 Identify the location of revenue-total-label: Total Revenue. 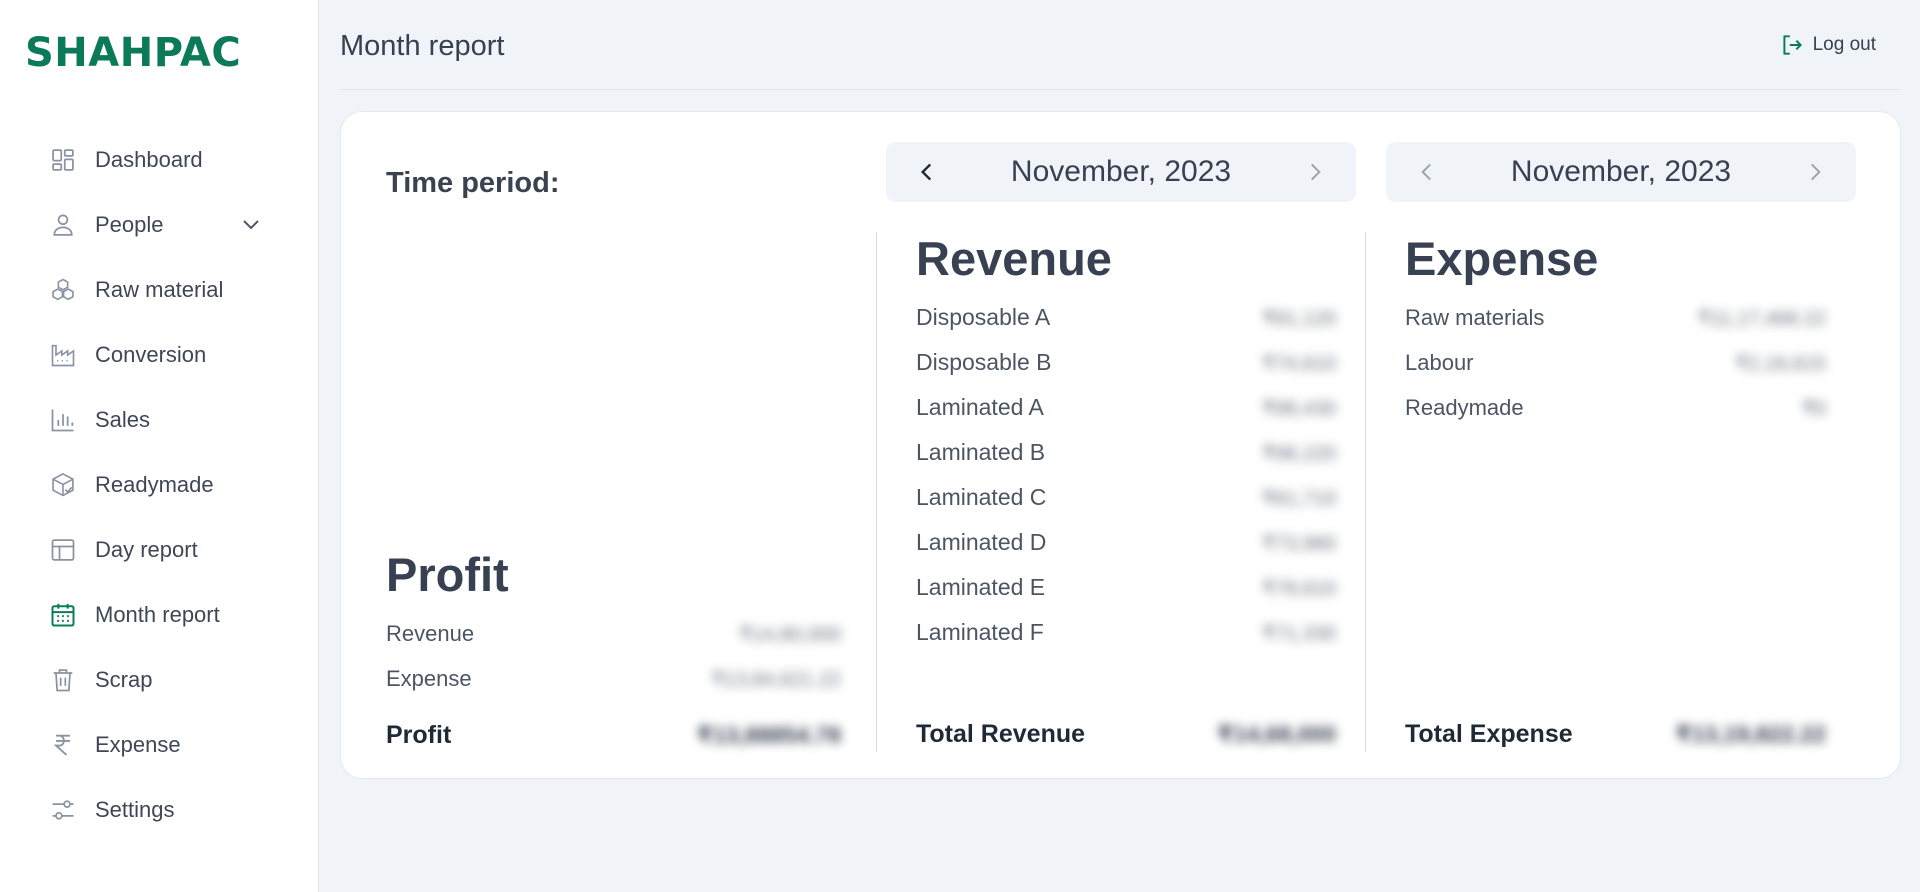
(1001, 734).